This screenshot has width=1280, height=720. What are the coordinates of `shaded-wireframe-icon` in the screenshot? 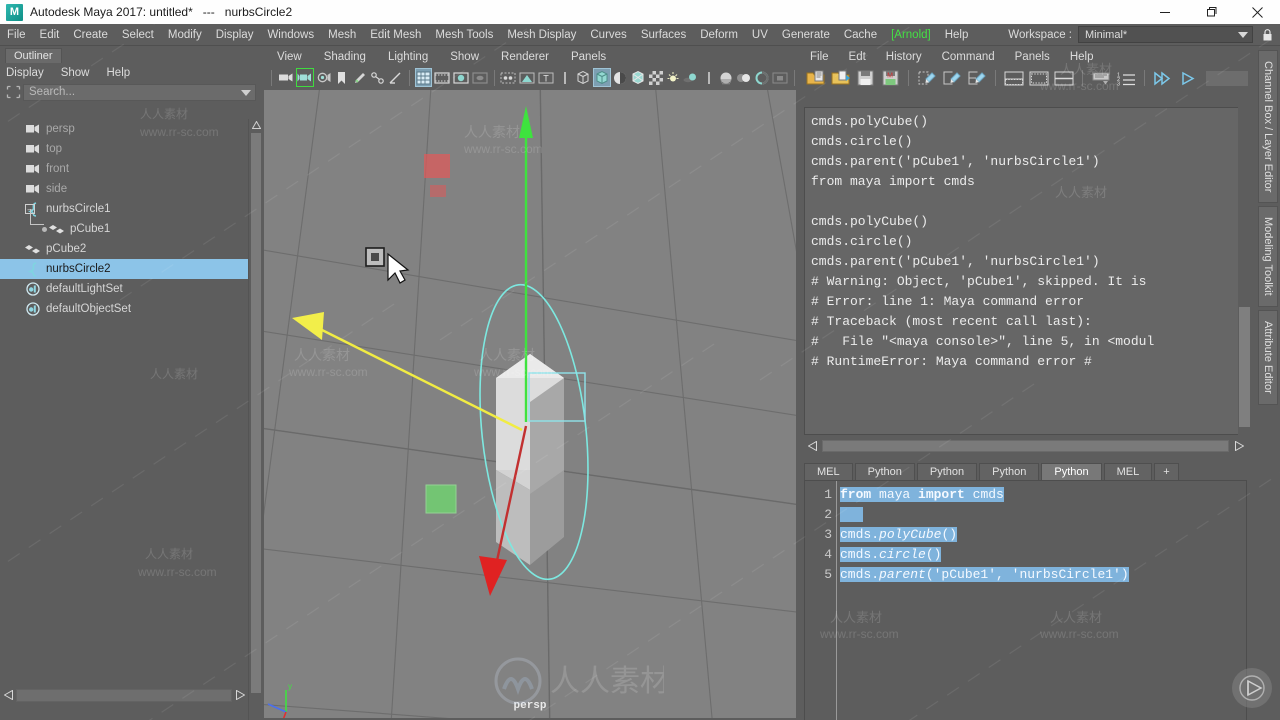 It's located at (638, 77).